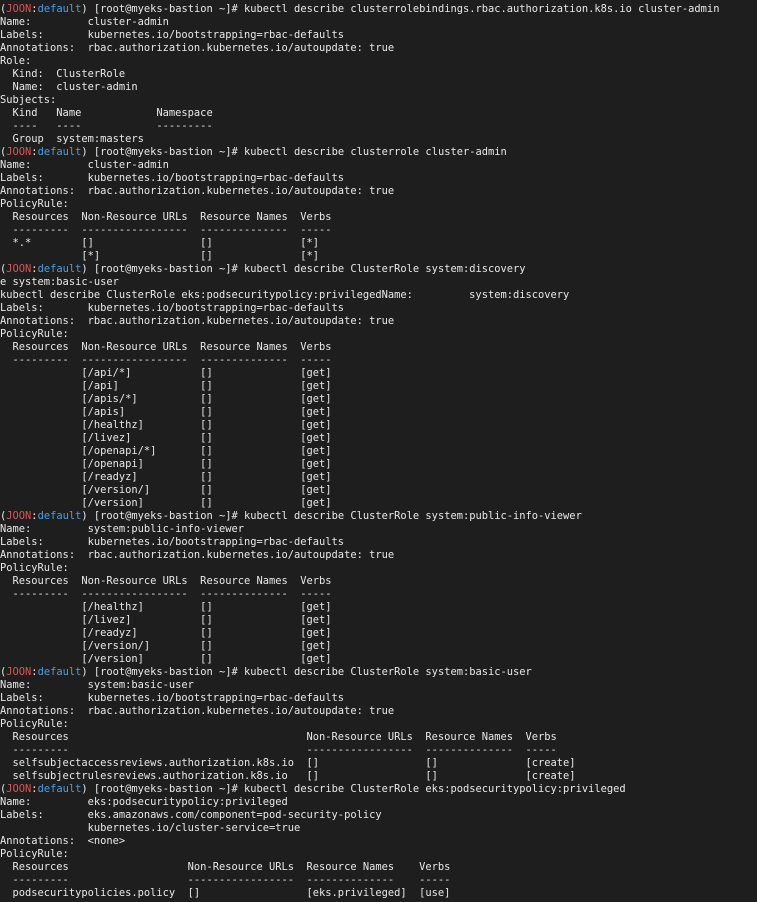 The image size is (757, 902). What do you see at coordinates (72, 139) in the screenshot?
I see `output-line: Group system:masters` at bounding box center [72, 139].